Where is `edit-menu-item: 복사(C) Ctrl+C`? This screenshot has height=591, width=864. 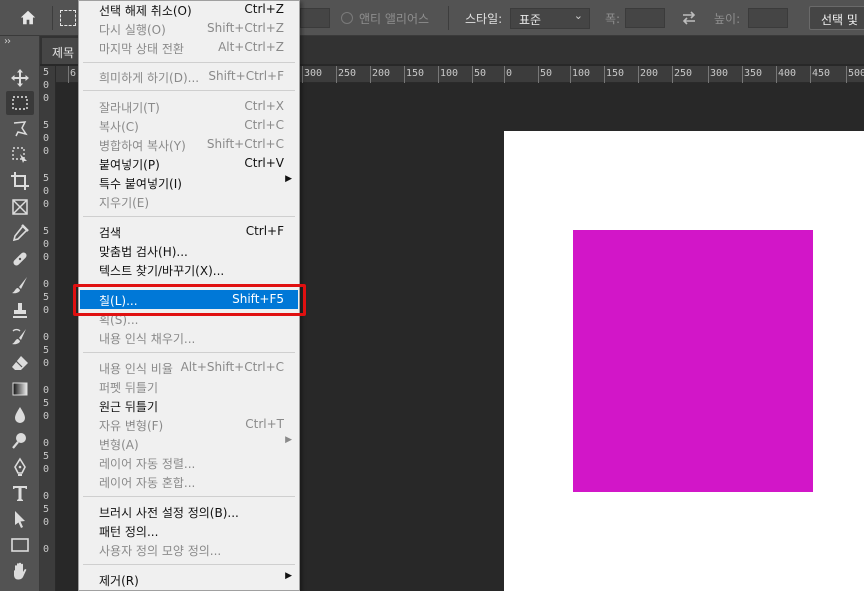 edit-menu-item: 복사(C) Ctrl+C is located at coordinates (189, 125).